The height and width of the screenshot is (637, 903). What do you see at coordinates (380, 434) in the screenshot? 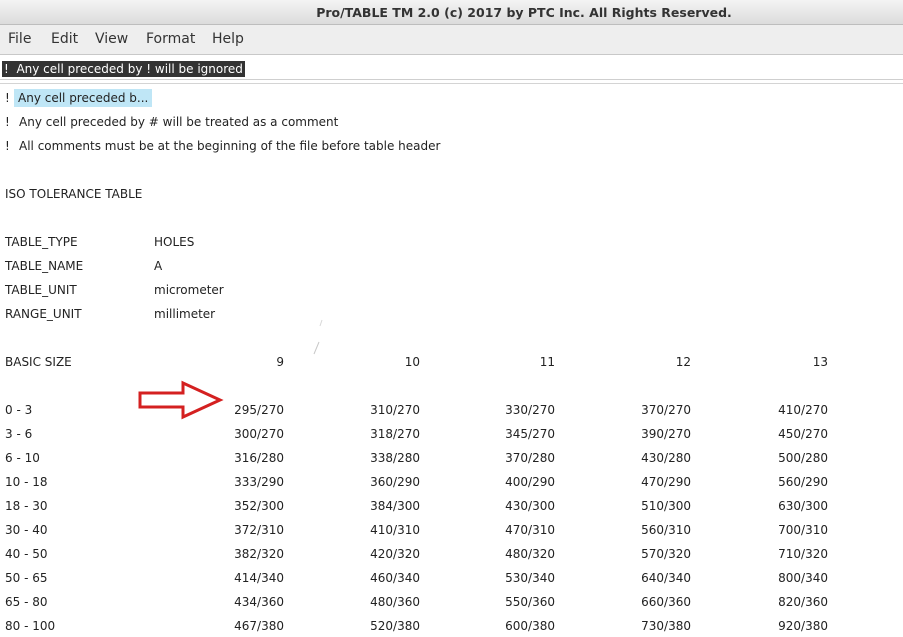
I see `tolerance-cell: 318/270` at bounding box center [380, 434].